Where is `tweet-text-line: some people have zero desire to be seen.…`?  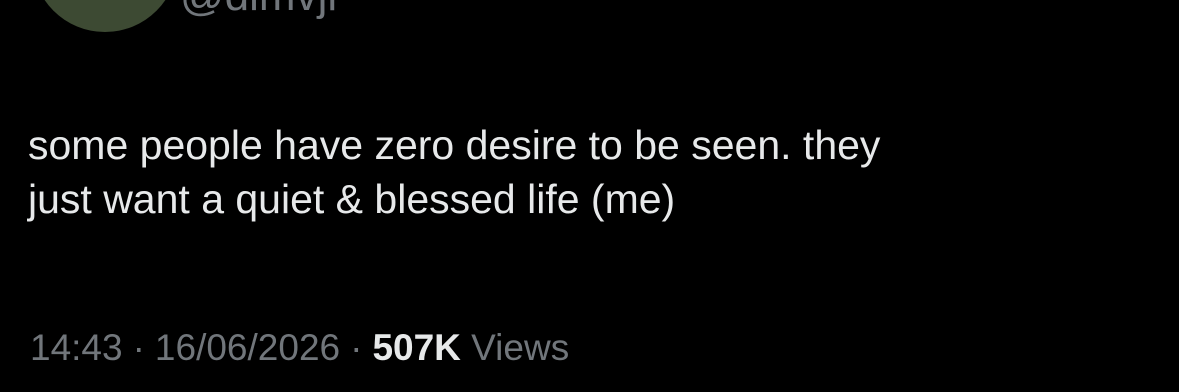
tweet-text-line: some people have zero desire to be seen.… is located at coordinates (454, 145).